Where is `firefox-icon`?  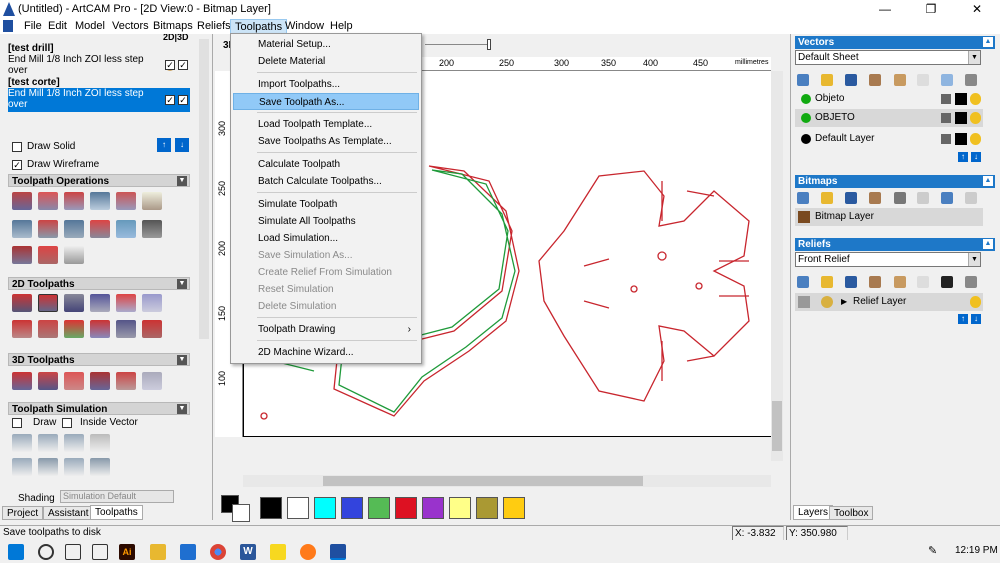
firefox-icon is located at coordinates (308, 552).